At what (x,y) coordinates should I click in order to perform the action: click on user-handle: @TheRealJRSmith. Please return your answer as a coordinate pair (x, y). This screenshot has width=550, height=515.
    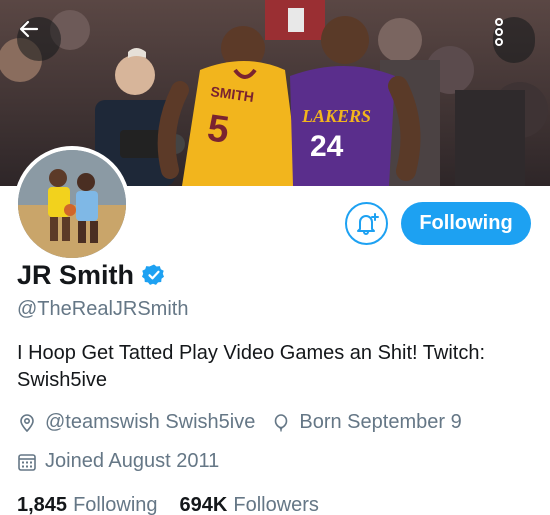
    Looking at the image, I should click on (103, 309).